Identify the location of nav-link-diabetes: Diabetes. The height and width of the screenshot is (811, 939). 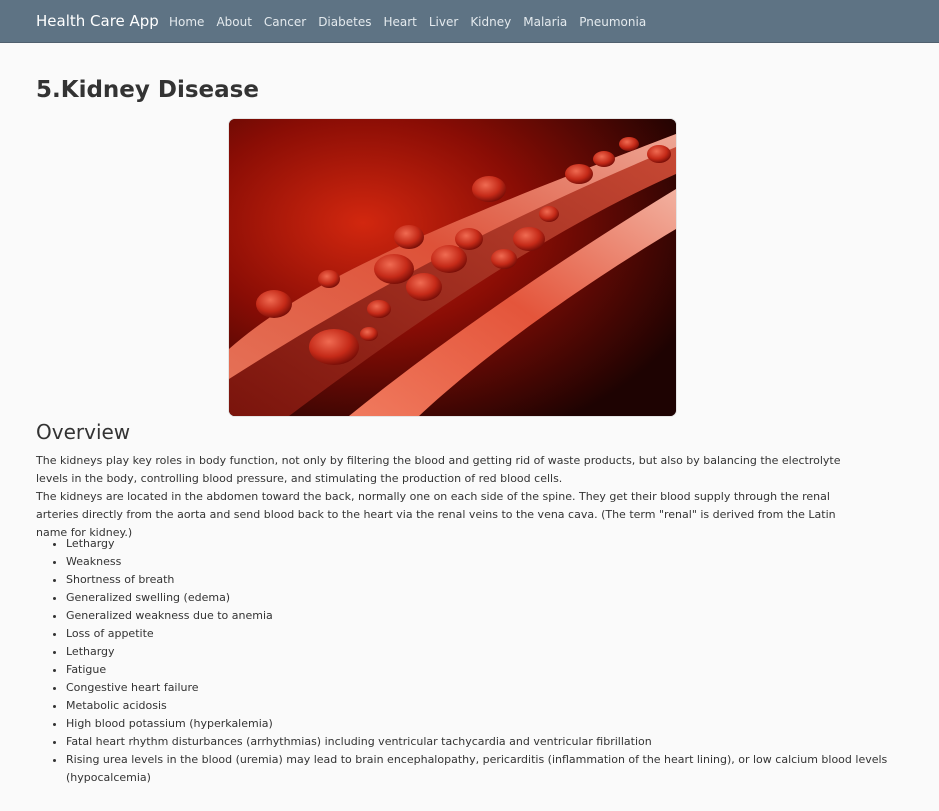
(344, 22).